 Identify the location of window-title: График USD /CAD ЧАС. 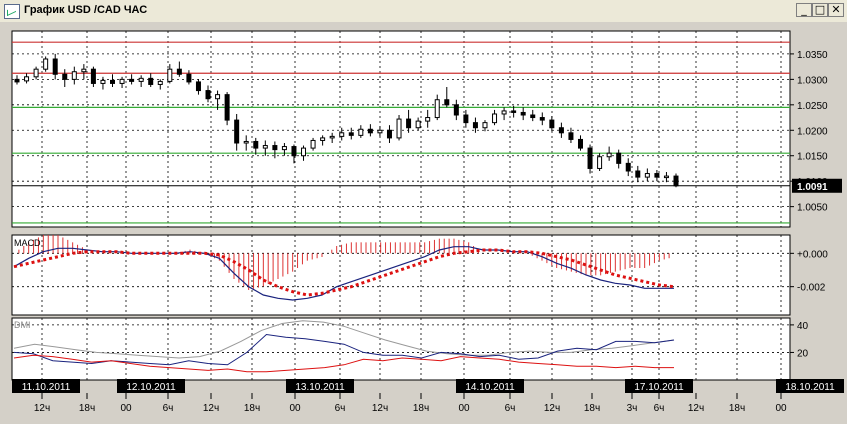
(86, 10).